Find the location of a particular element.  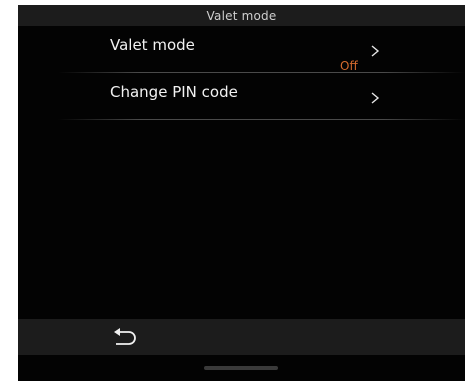

back-arrow-icon is located at coordinates (125, 336).